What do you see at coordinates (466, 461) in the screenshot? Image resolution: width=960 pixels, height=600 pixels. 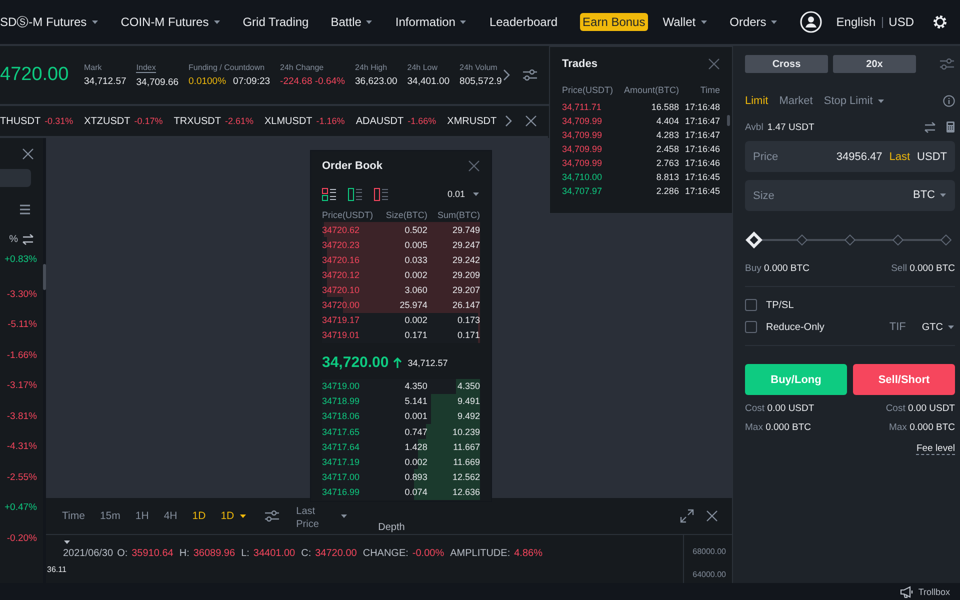 I see `order-sum: 11.669` at bounding box center [466, 461].